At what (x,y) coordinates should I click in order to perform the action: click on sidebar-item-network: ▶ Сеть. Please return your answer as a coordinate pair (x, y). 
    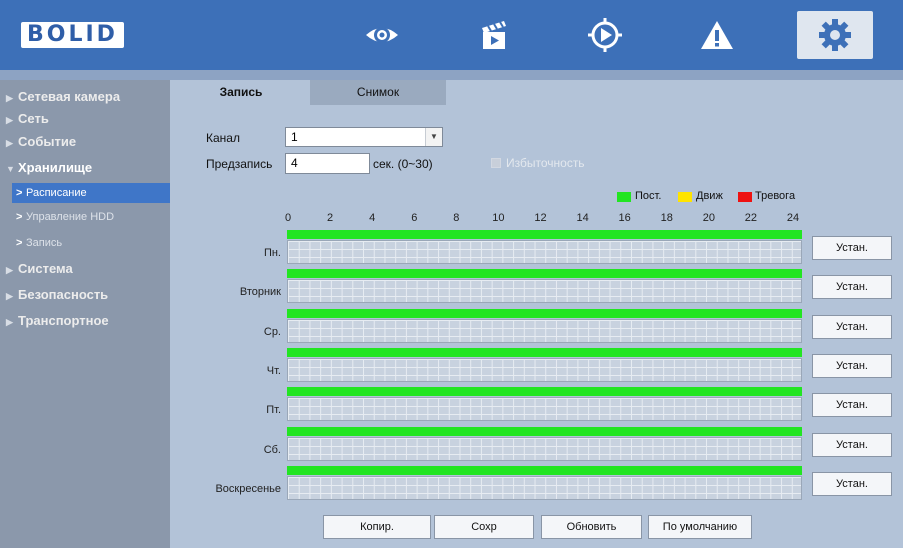
    Looking at the image, I should click on (85, 119).